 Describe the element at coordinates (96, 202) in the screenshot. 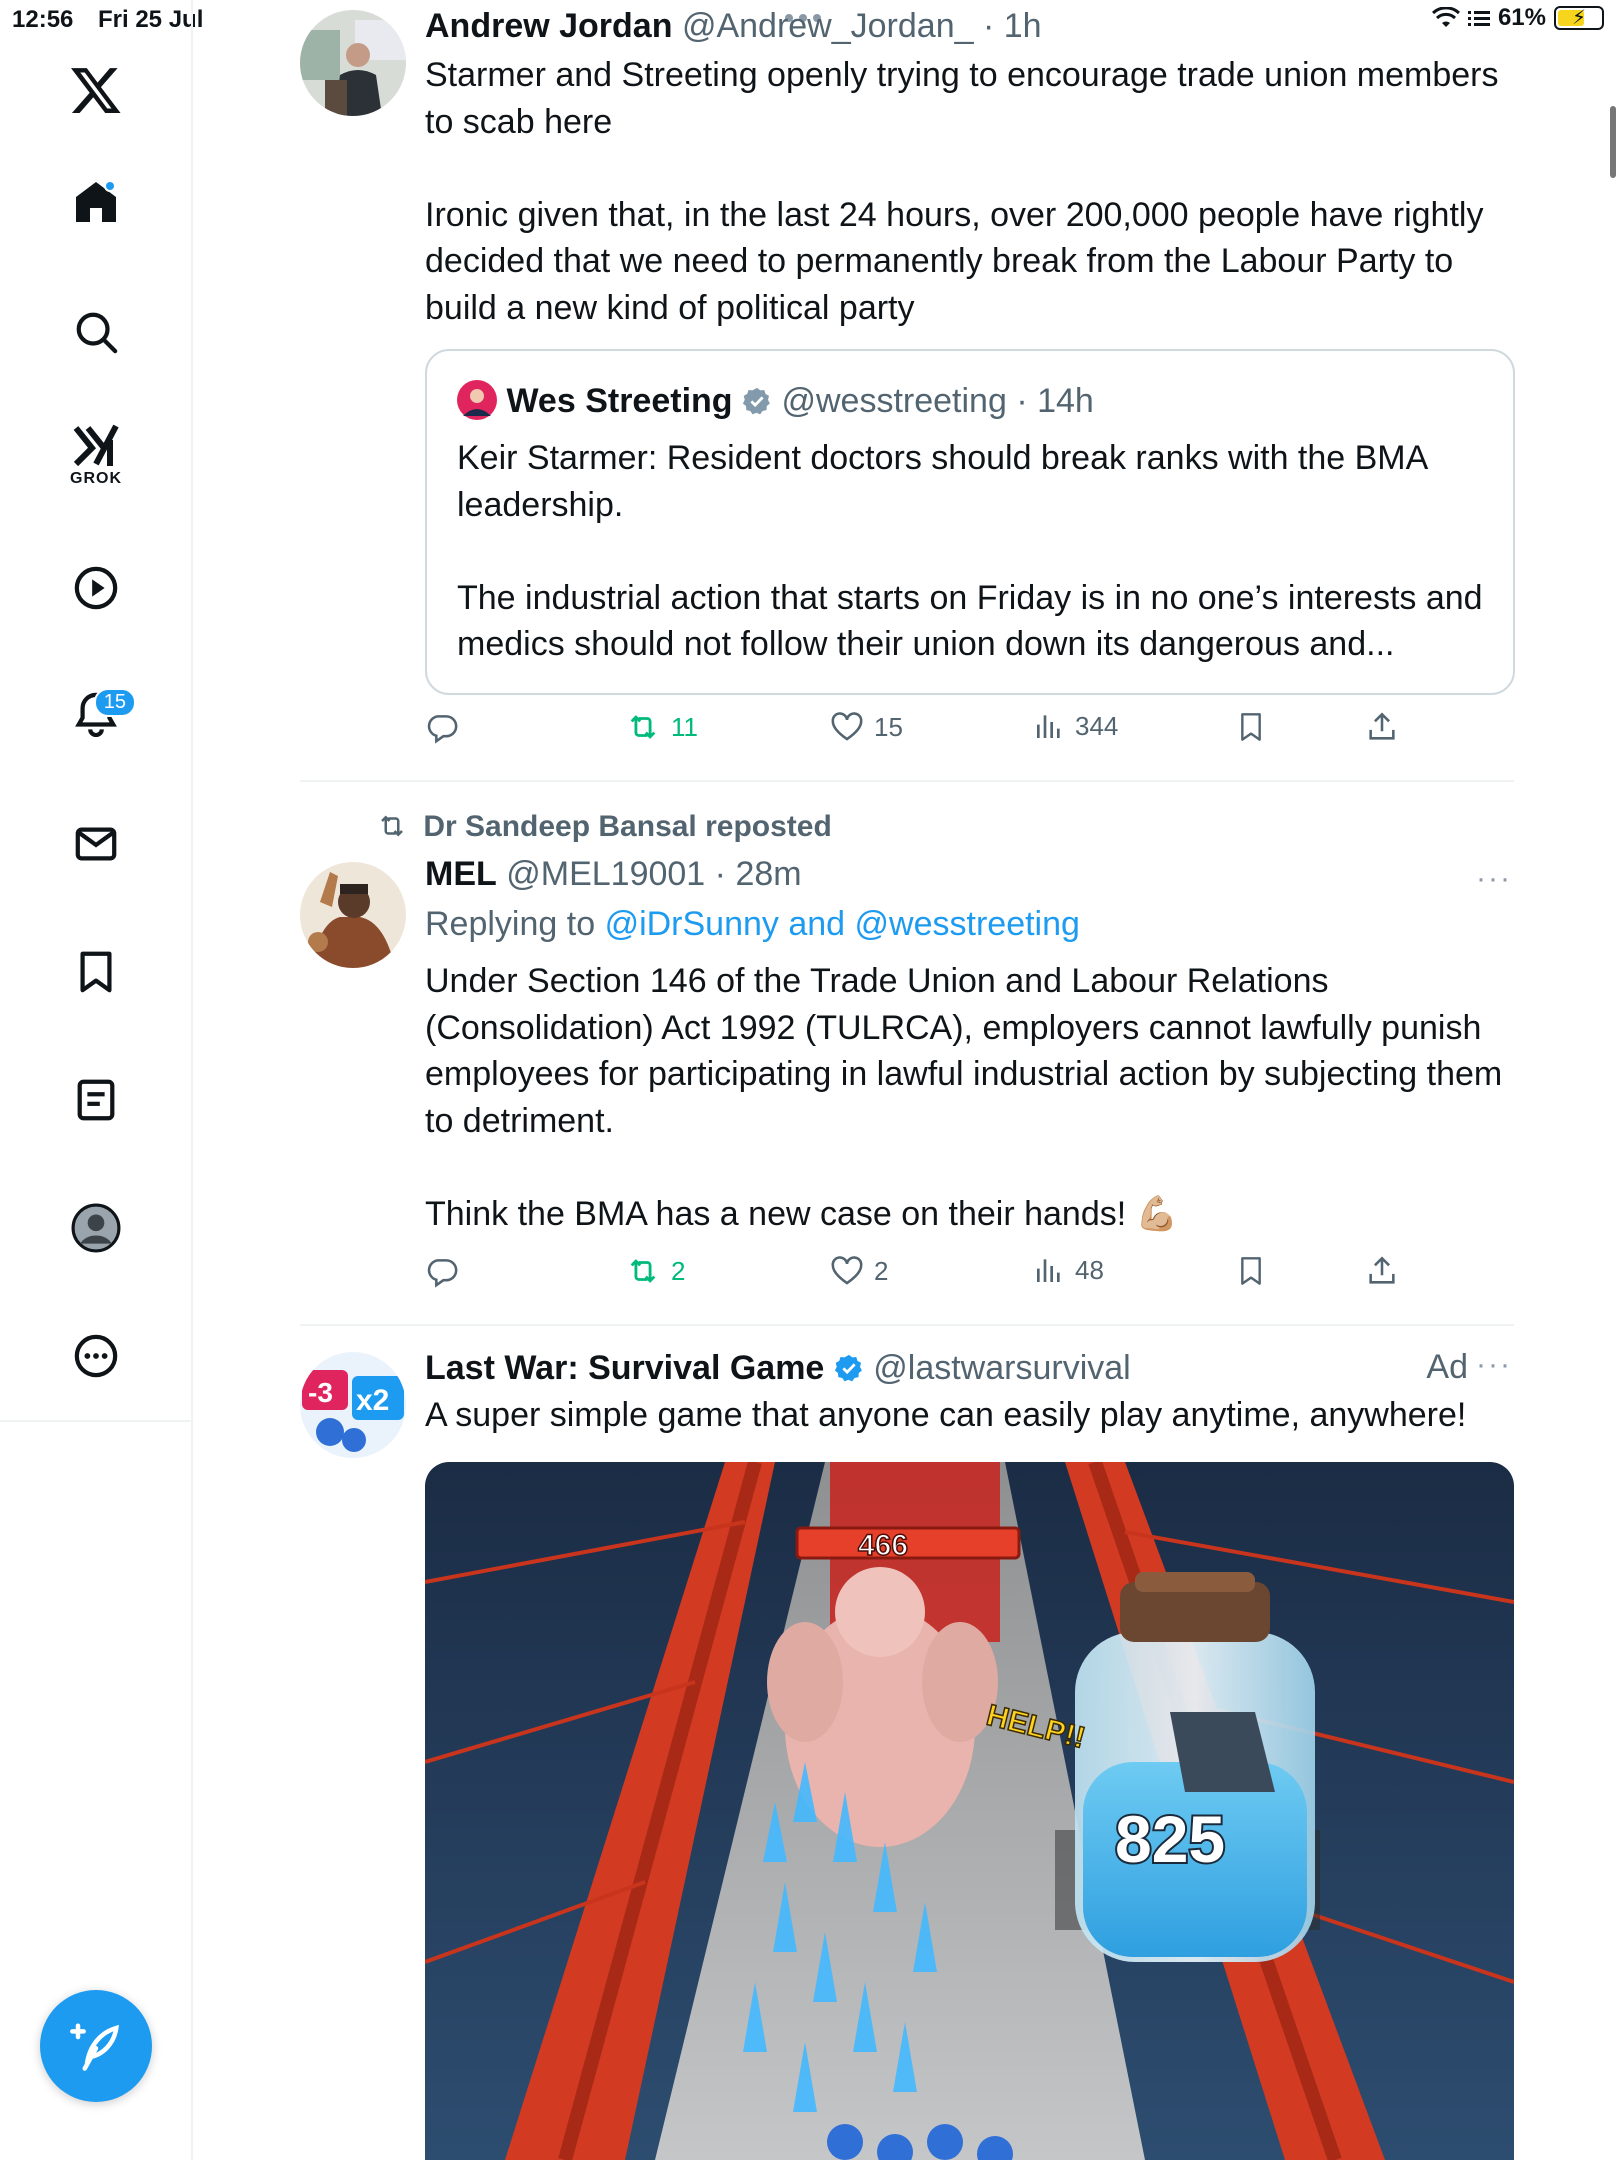

I see `home-icon` at that location.